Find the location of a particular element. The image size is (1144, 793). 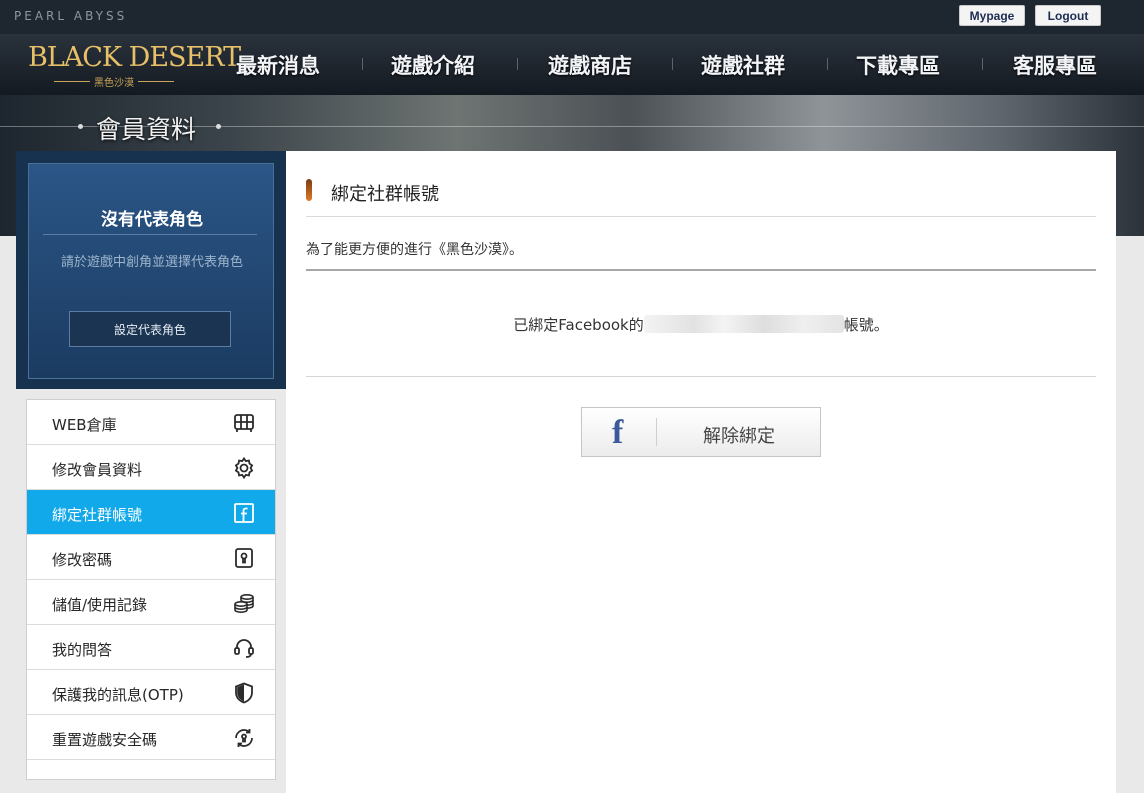

top-bar: PEARL ABYSS Mypage Logout is located at coordinates (572, 17).